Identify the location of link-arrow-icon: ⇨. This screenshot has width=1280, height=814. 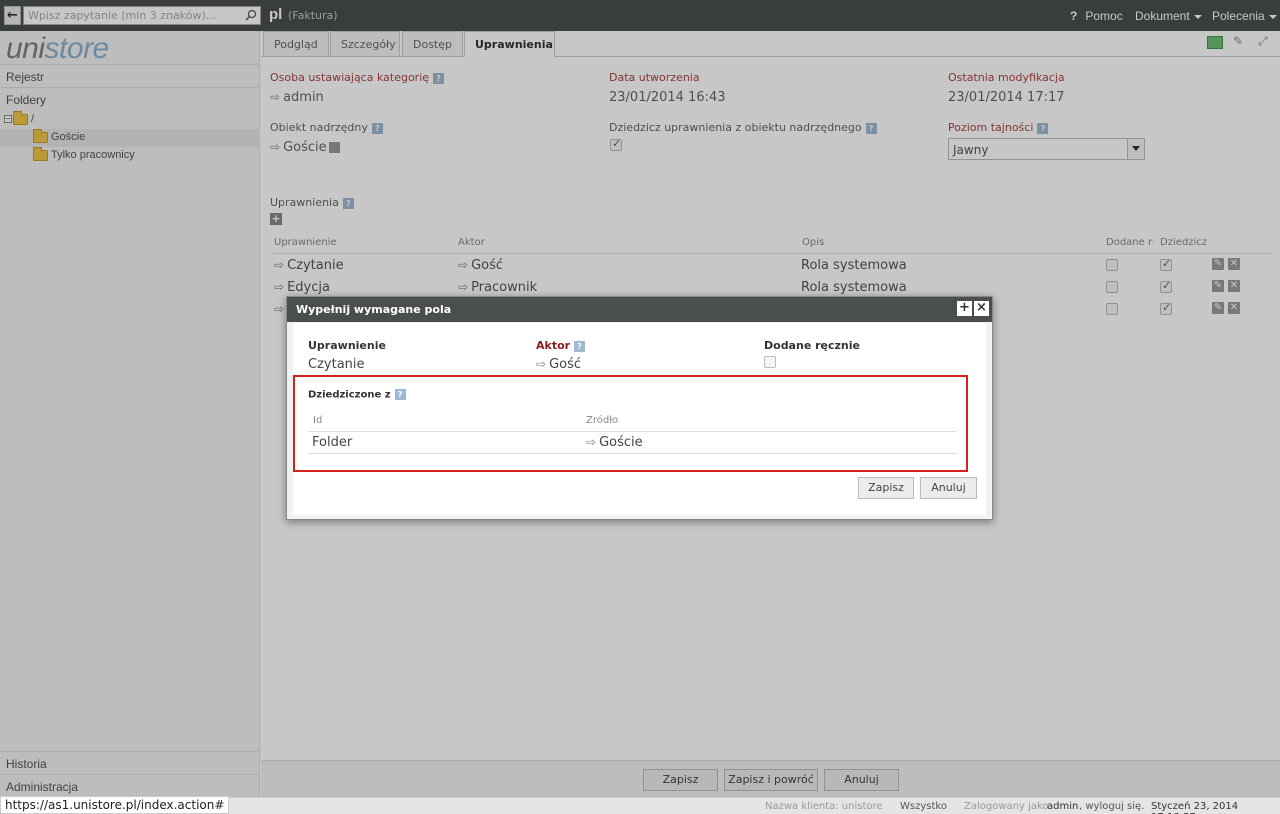
(541, 364).